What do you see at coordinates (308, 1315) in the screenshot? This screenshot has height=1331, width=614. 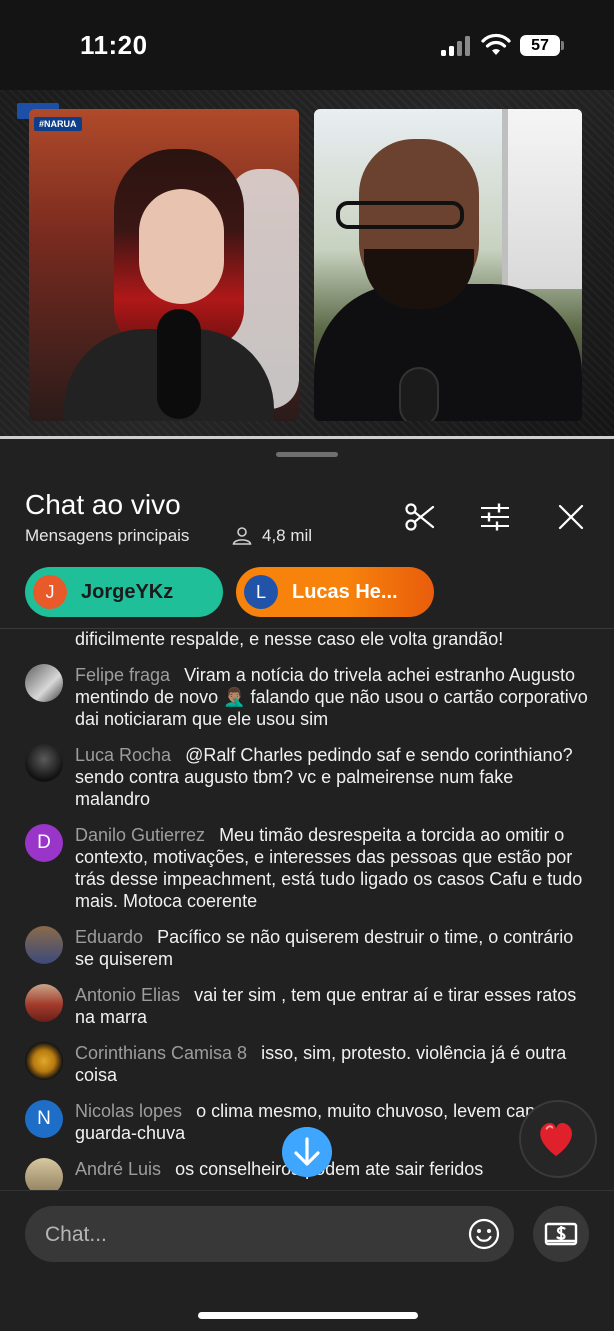 I see `home-indicator` at bounding box center [308, 1315].